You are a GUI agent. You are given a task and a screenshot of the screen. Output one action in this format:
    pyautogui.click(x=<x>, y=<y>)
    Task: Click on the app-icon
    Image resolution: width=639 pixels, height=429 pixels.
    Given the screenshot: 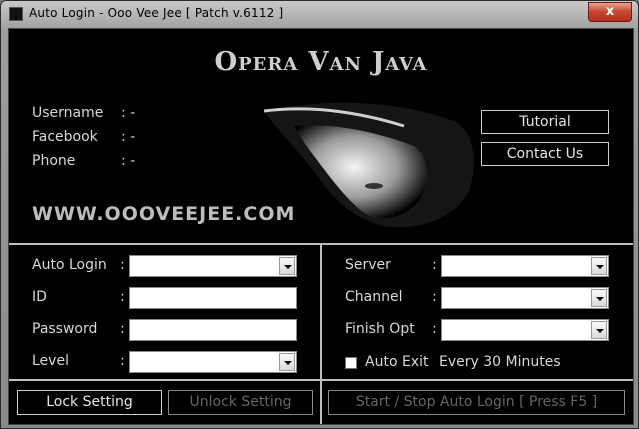 What is the action you would take?
    pyautogui.click(x=16, y=14)
    